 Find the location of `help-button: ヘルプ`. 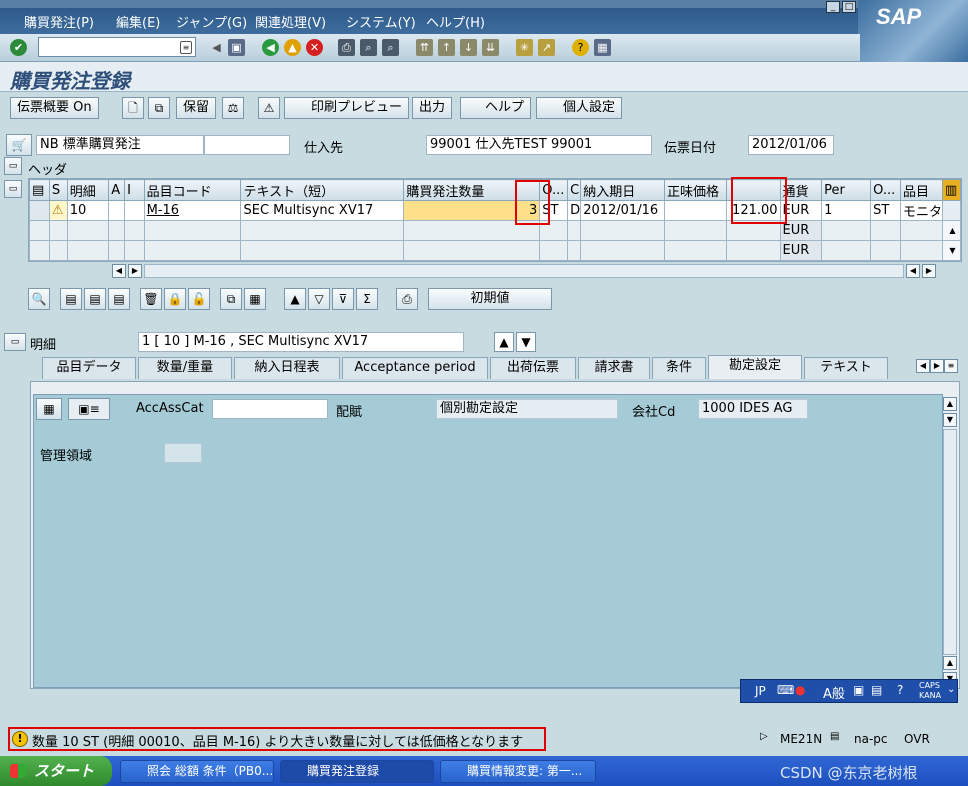

help-button: ヘルプ is located at coordinates (496, 108).